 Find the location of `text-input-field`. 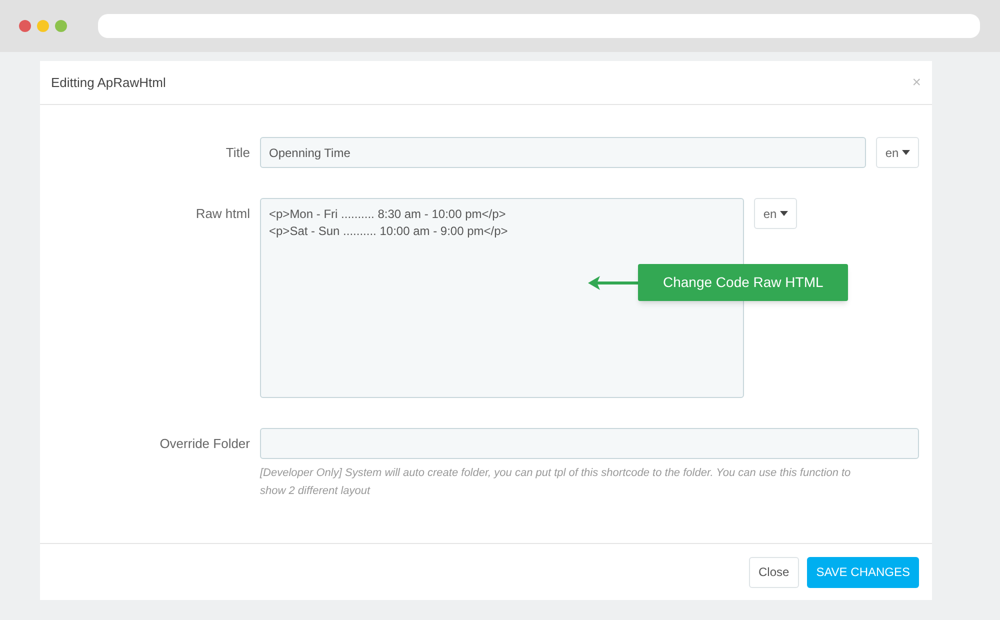

text-input-field is located at coordinates (589, 443).